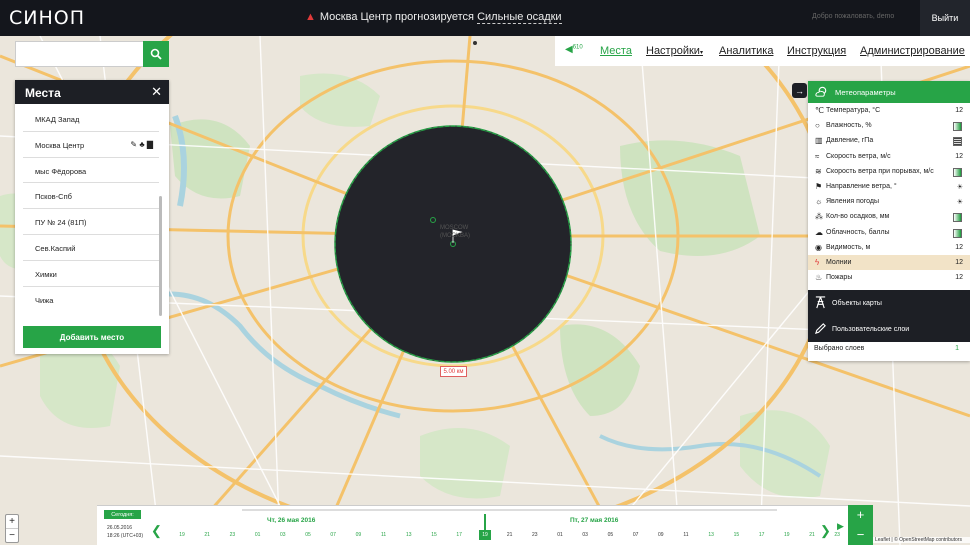 The width and height of the screenshot is (970, 545). What do you see at coordinates (91, 222) in the screenshot?
I see `list-item: ПУ № 24 (81П)` at bounding box center [91, 222].